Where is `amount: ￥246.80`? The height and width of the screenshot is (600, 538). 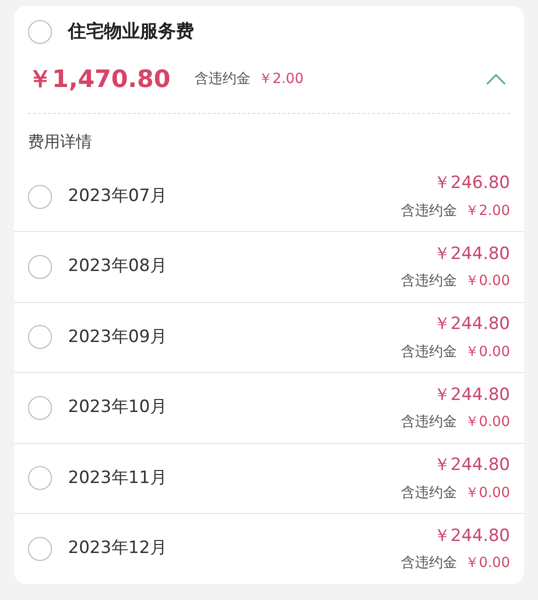
amount: ￥246.80 is located at coordinates (472, 184).